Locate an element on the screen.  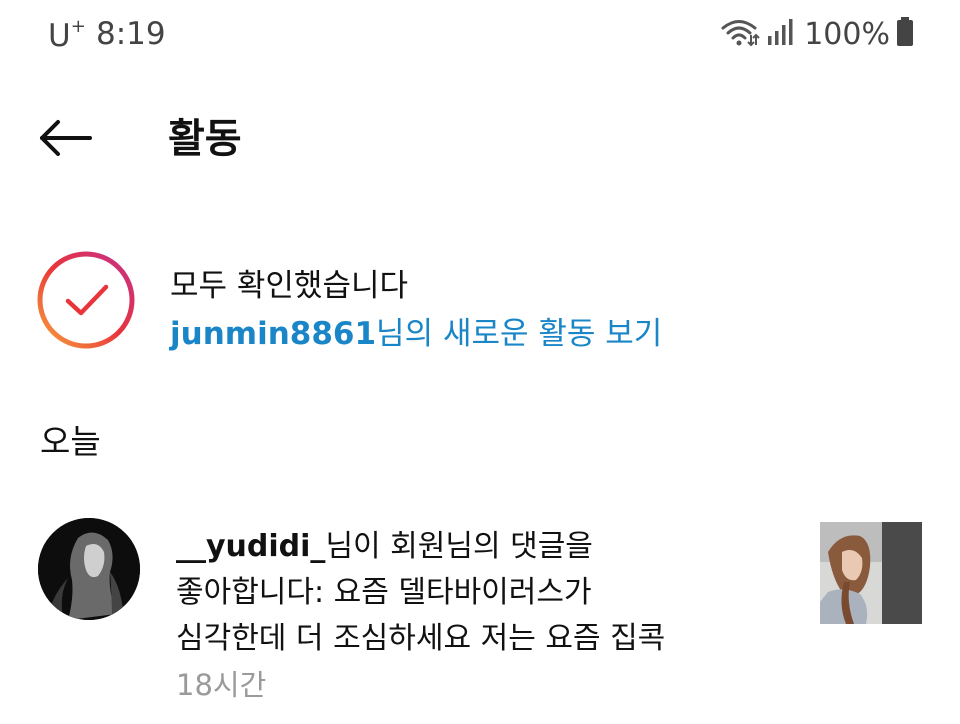
arrow-left-icon is located at coordinates (66, 138).